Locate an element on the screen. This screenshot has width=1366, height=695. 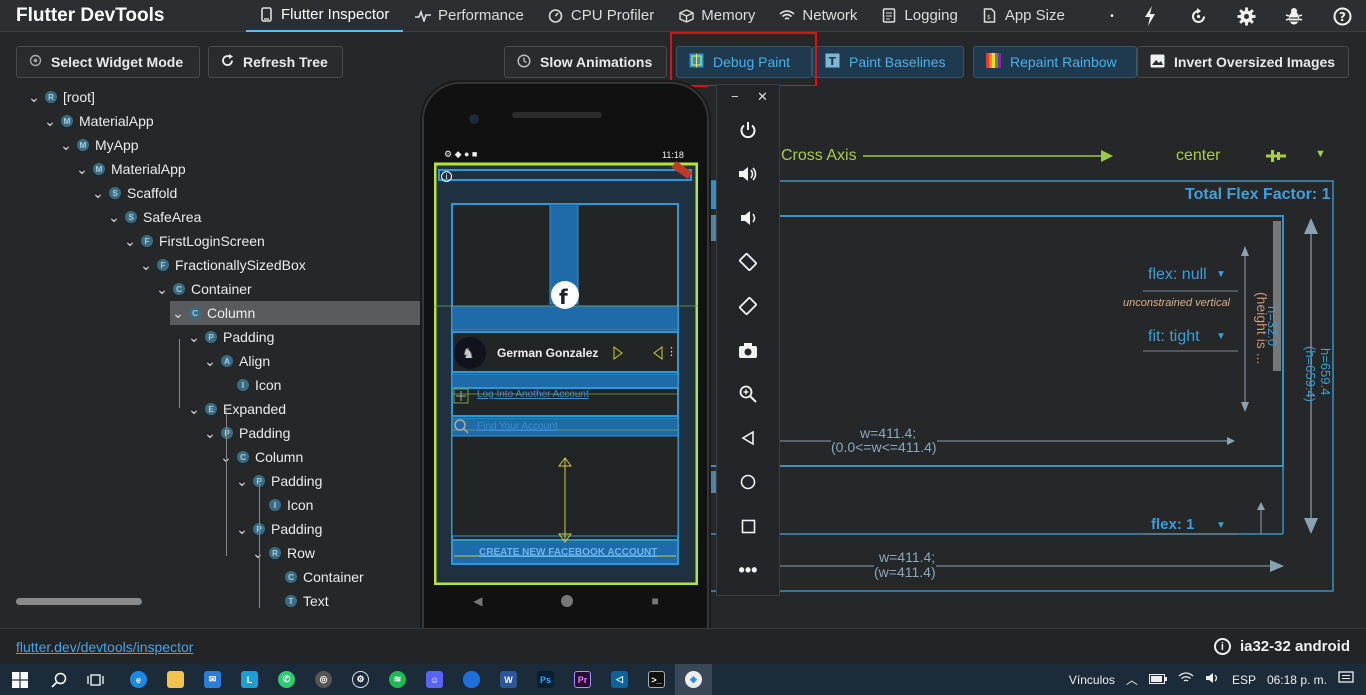
flex-null-dropdown: flex: null is located at coordinates (1177, 275).